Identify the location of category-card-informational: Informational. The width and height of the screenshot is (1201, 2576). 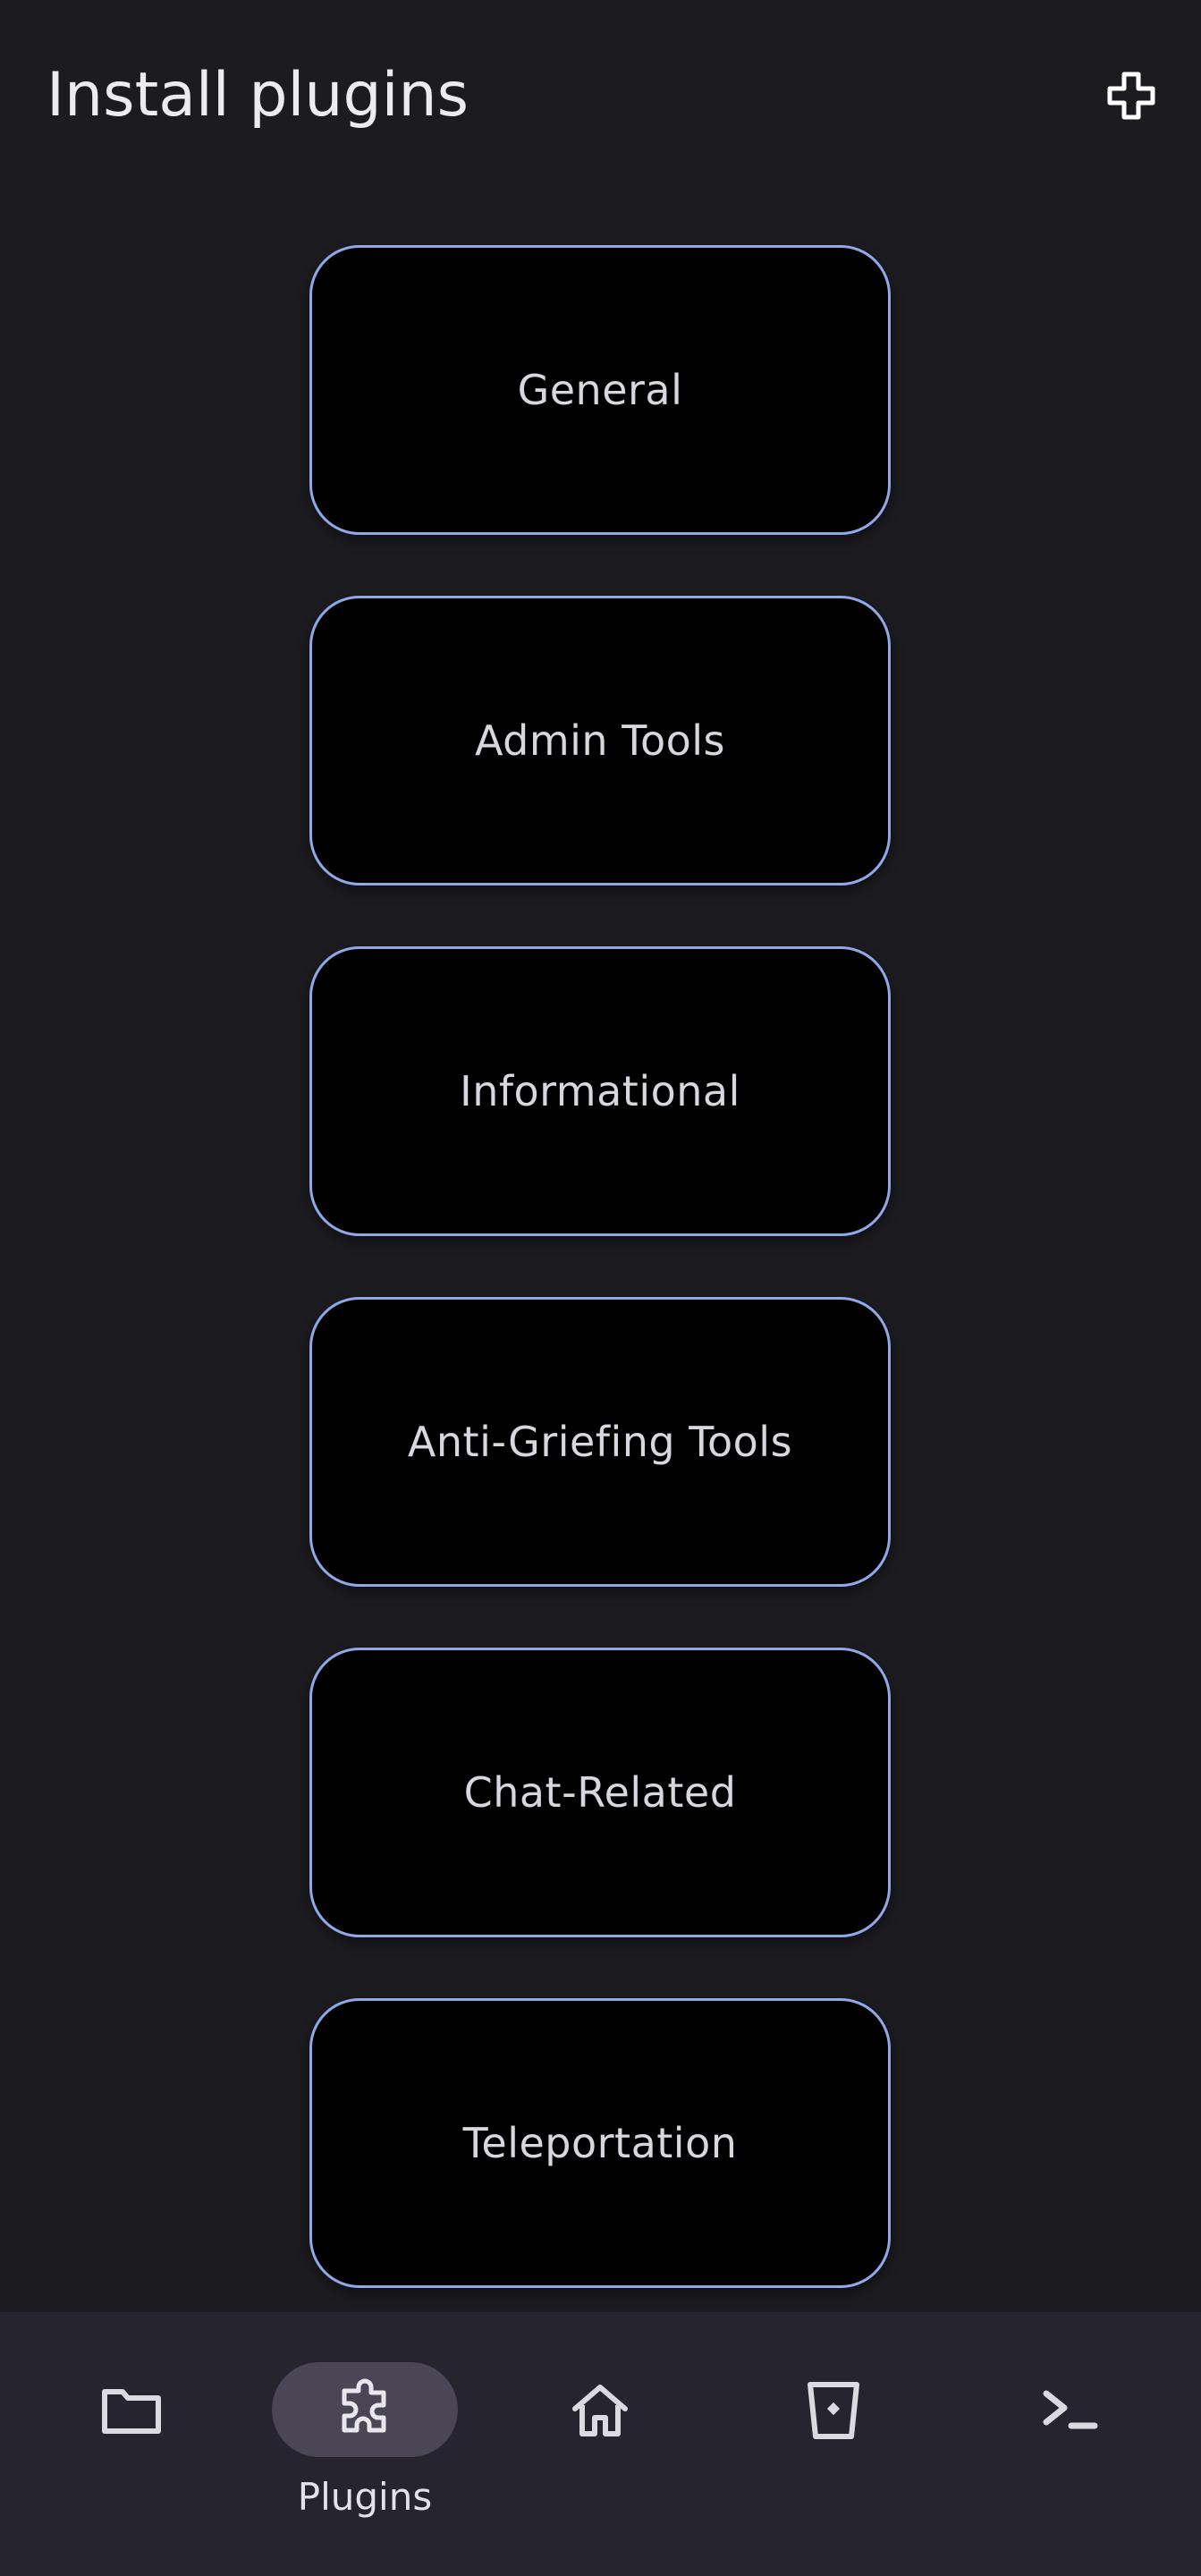
(600, 1091).